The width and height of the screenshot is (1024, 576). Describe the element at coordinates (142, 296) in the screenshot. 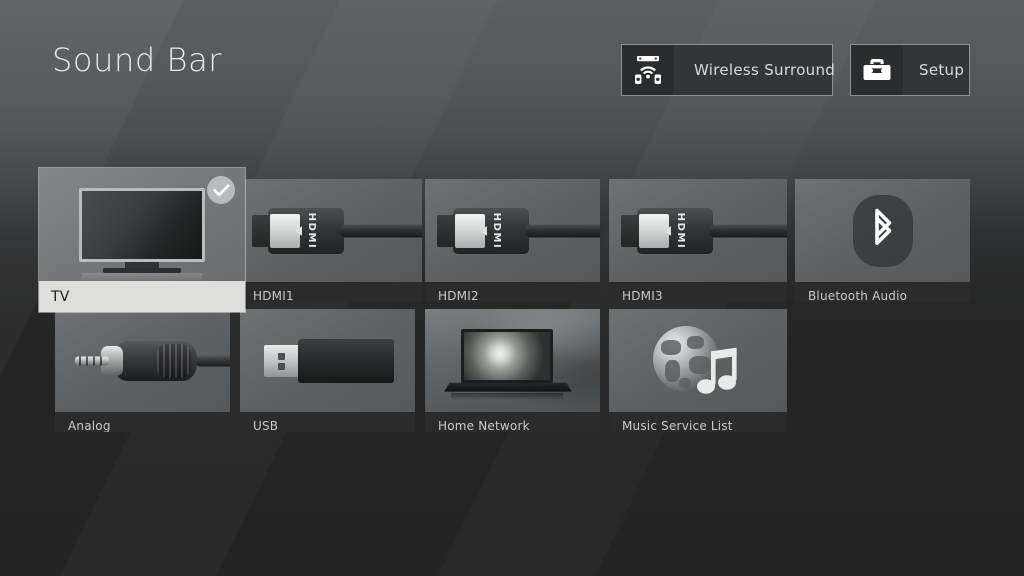

I see `source-tile-label: TV` at that location.